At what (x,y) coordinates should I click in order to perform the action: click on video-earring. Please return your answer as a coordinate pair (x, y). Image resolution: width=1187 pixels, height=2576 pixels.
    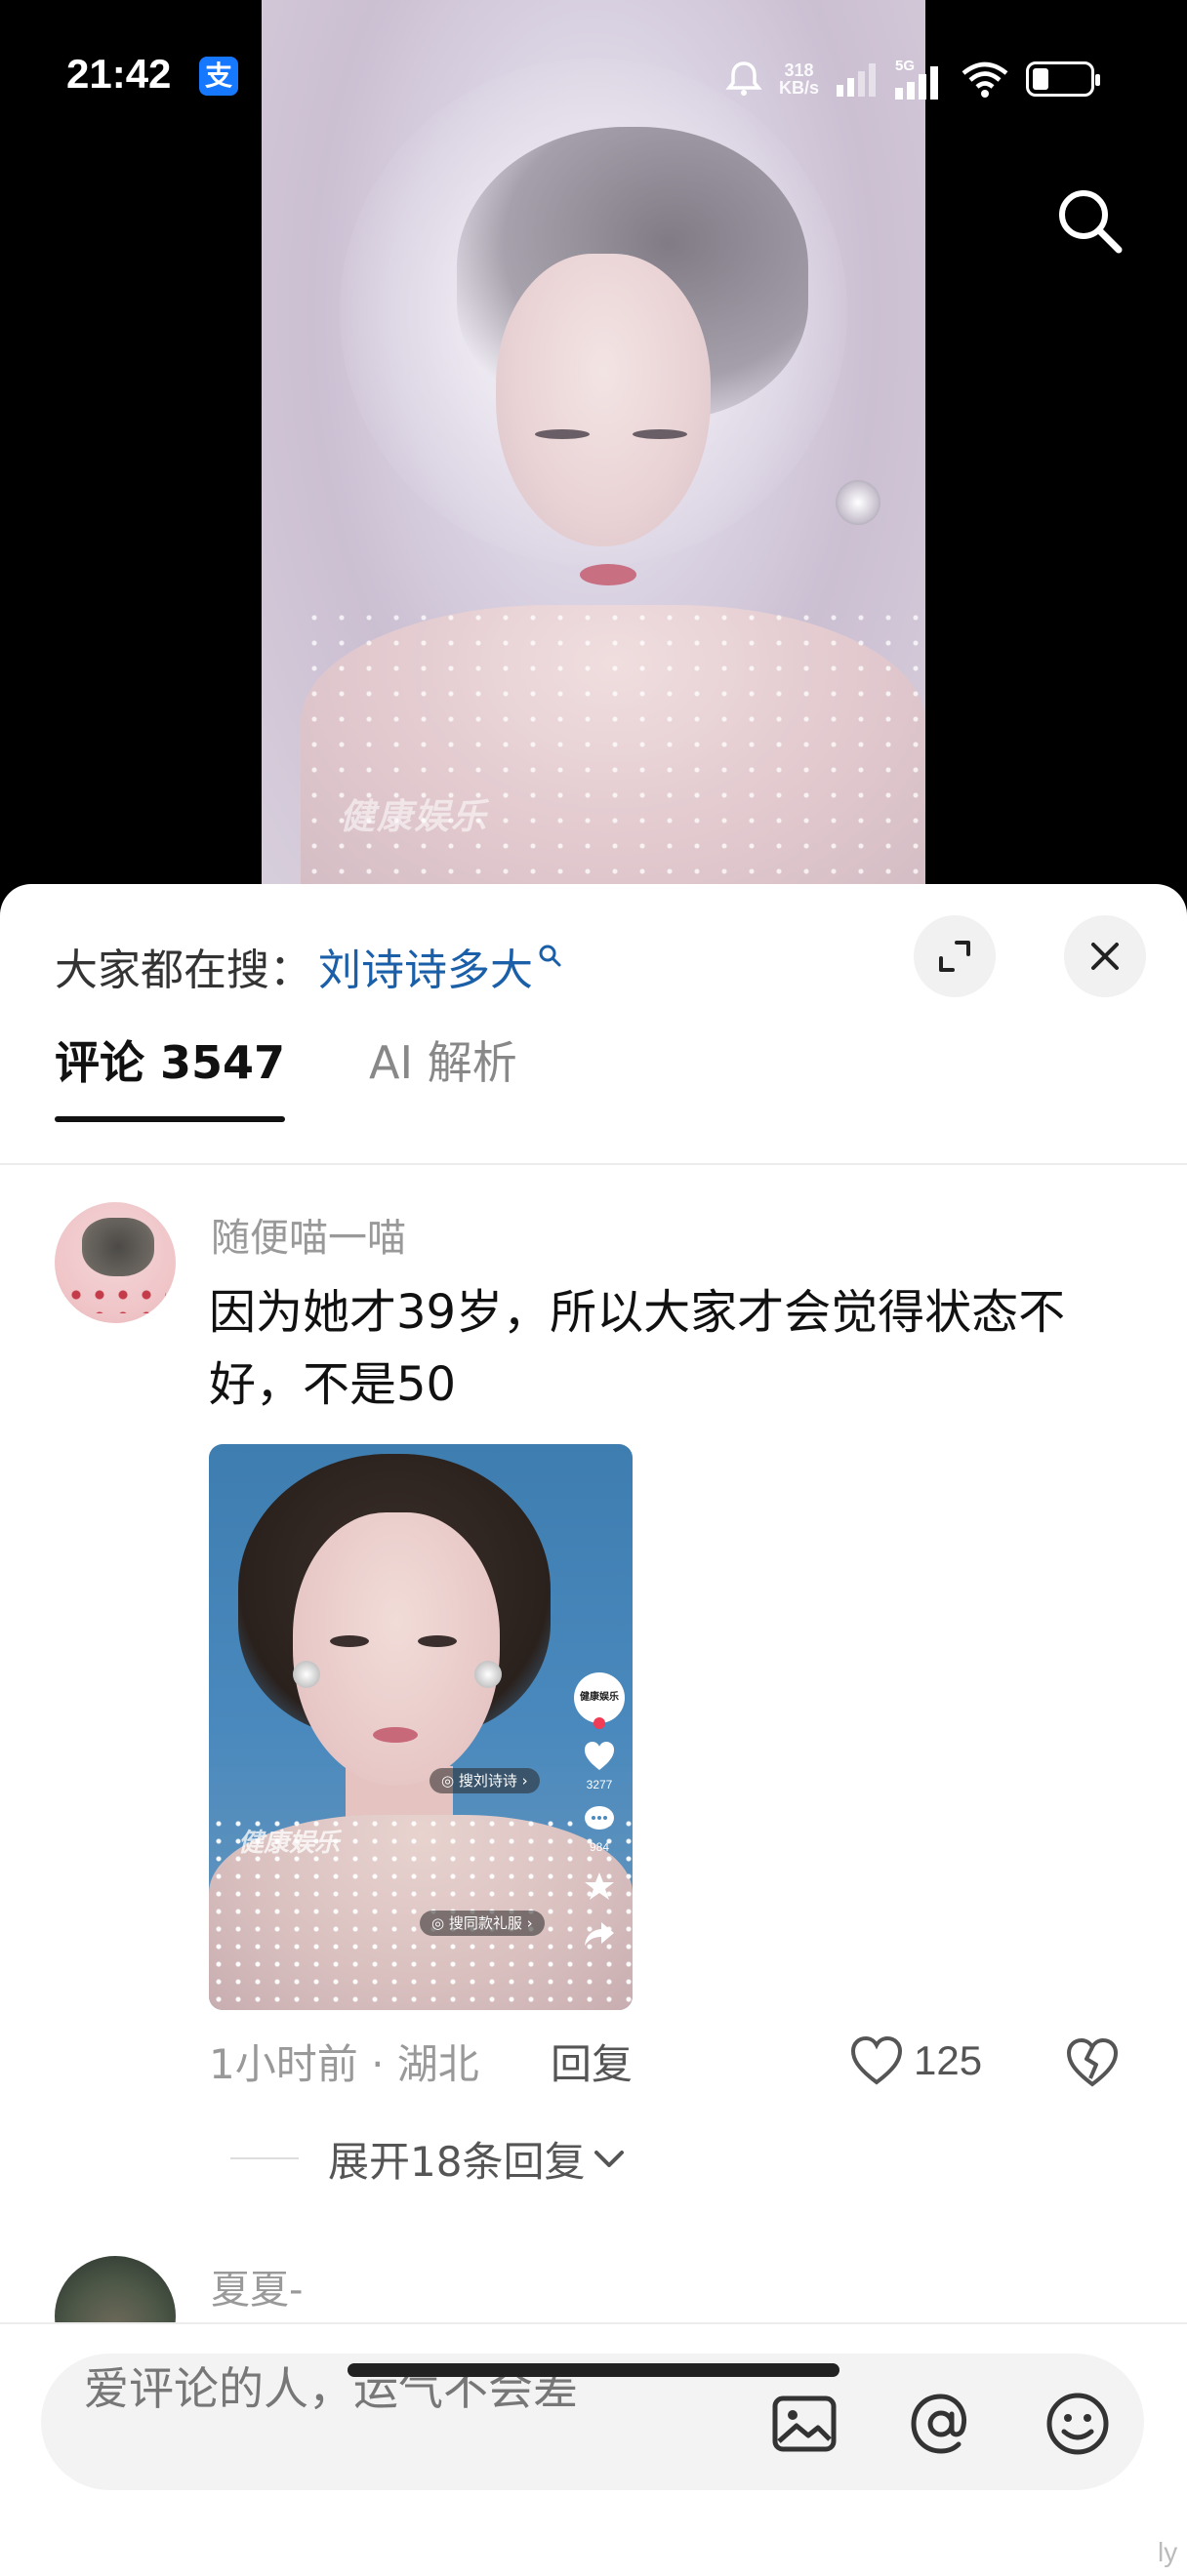
    Looking at the image, I should click on (858, 502).